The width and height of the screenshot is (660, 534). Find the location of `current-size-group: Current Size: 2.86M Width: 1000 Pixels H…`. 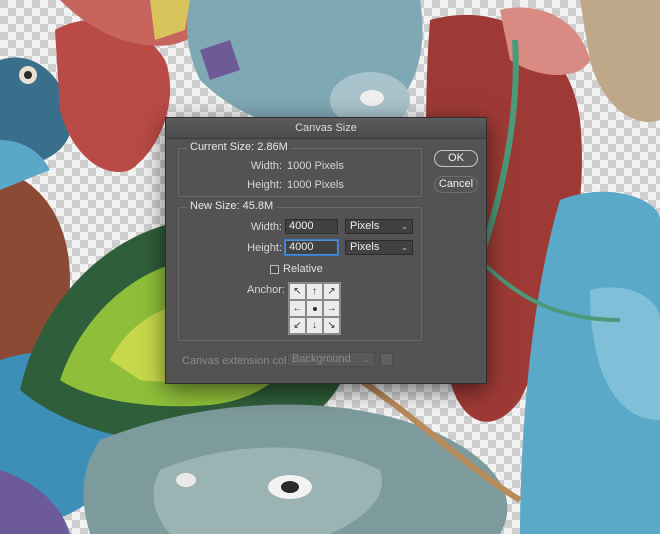

current-size-group: Current Size: 2.86M Width: 1000 Pixels H… is located at coordinates (300, 169).